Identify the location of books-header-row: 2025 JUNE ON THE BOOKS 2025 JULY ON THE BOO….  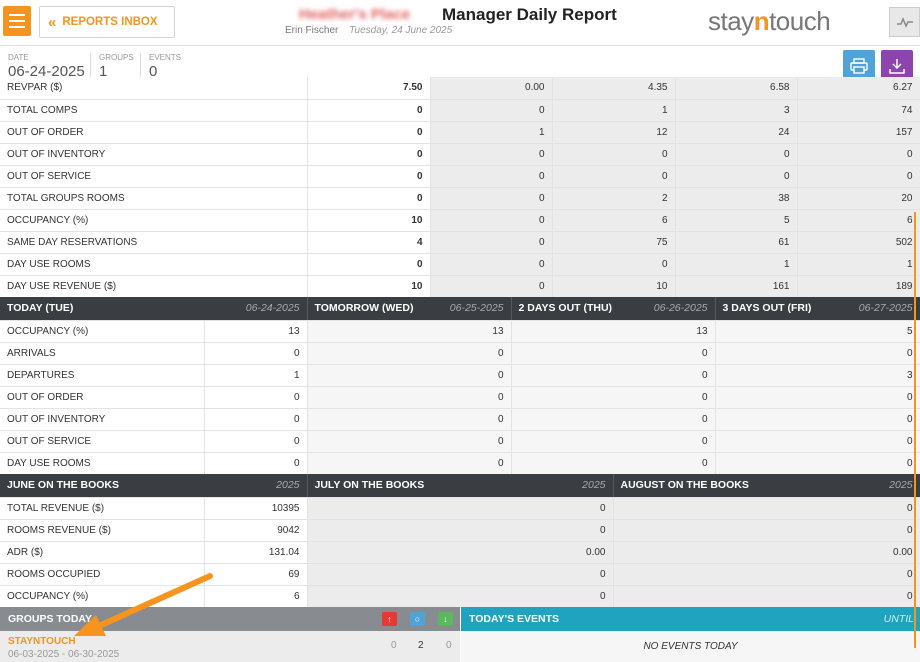
(460, 486).